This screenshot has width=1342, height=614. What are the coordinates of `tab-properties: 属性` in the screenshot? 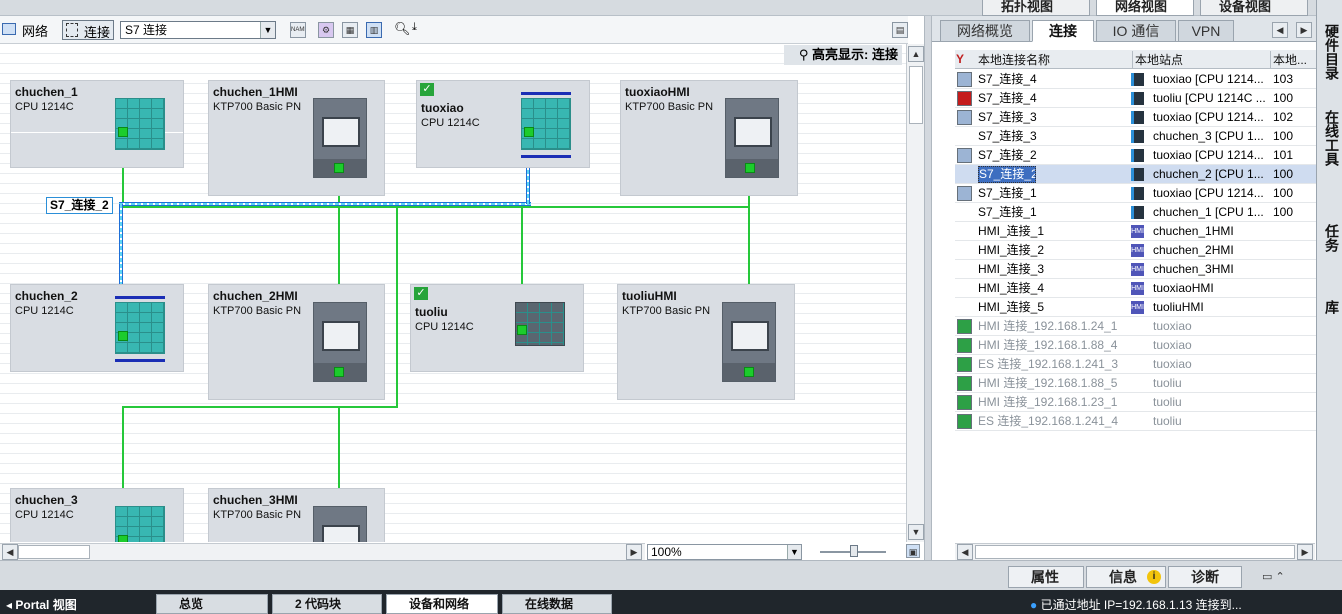 It's located at (1046, 577).